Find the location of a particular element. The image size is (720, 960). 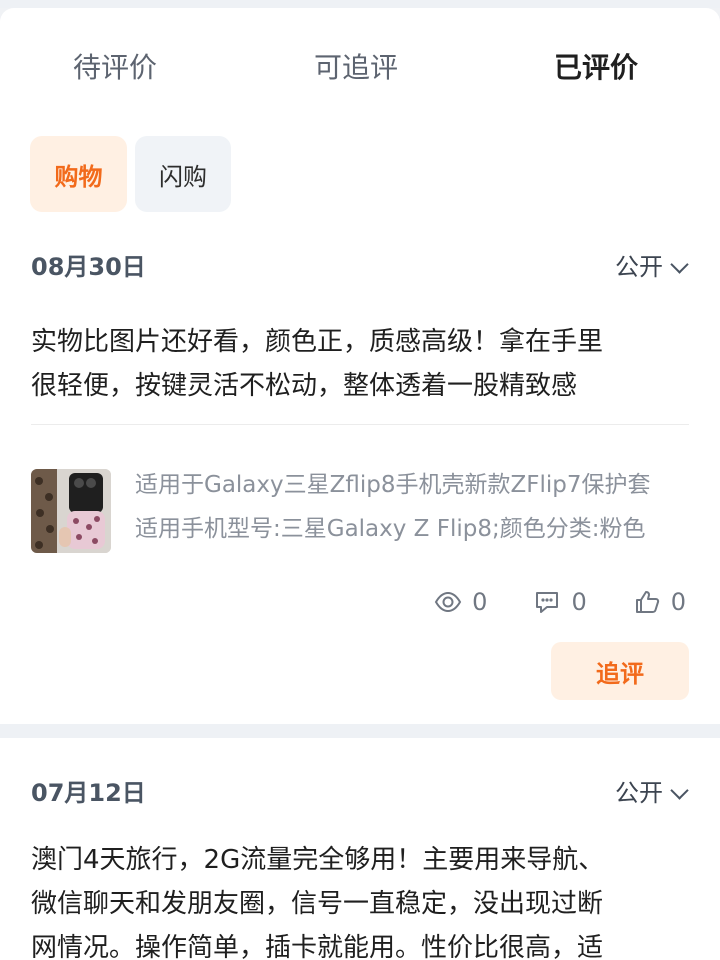

chip-shopping: 购物 is located at coordinates (78, 174).